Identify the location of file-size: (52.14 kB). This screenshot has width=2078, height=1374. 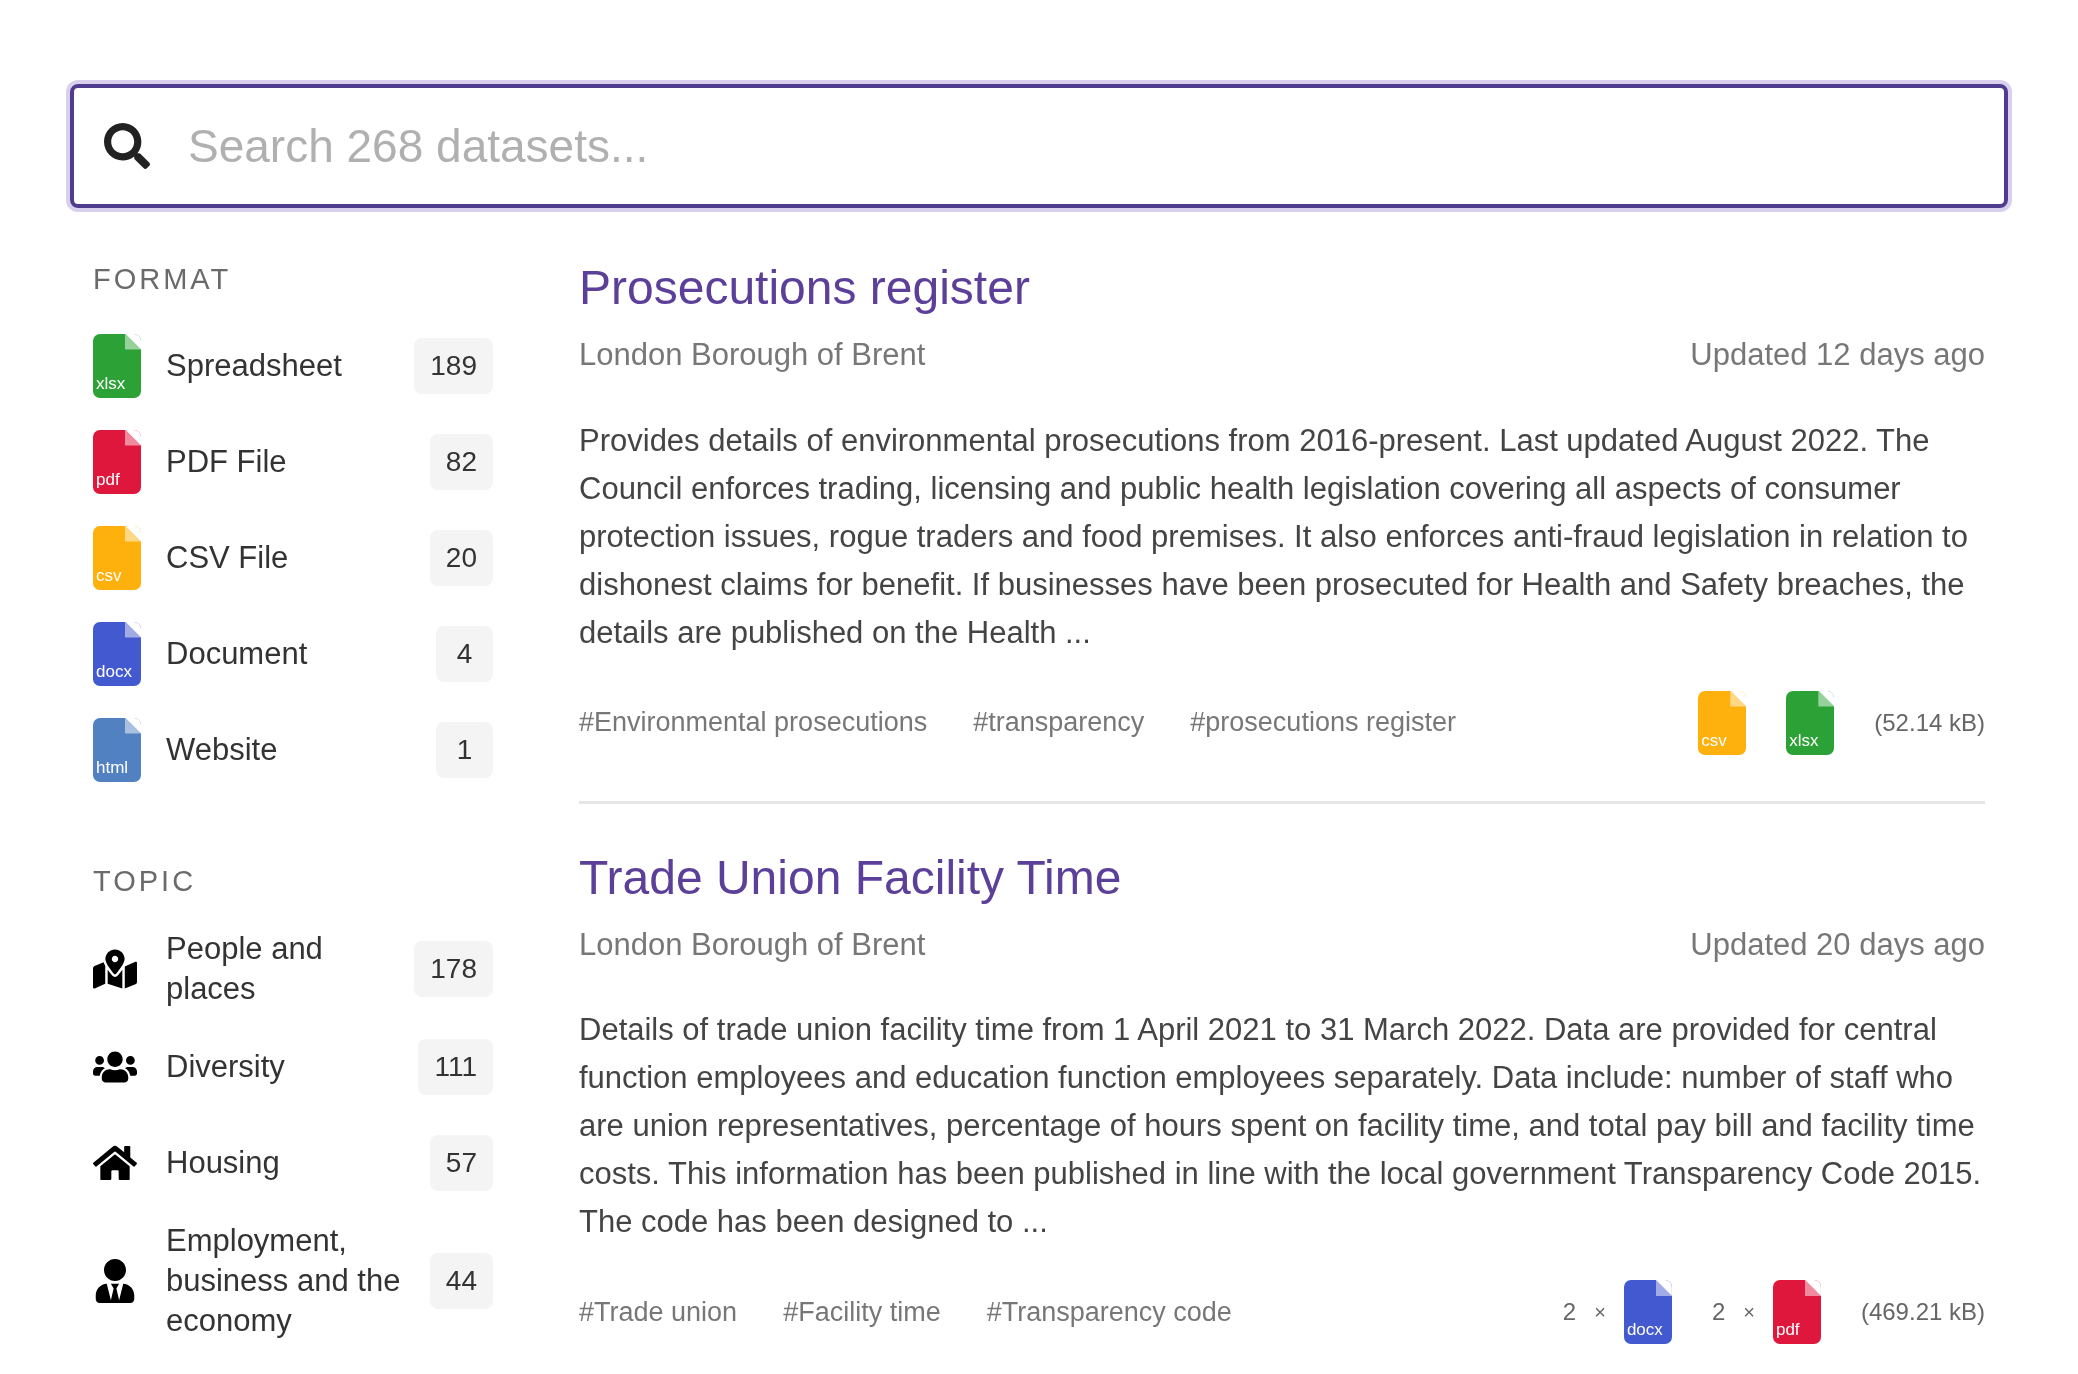
(1929, 722).